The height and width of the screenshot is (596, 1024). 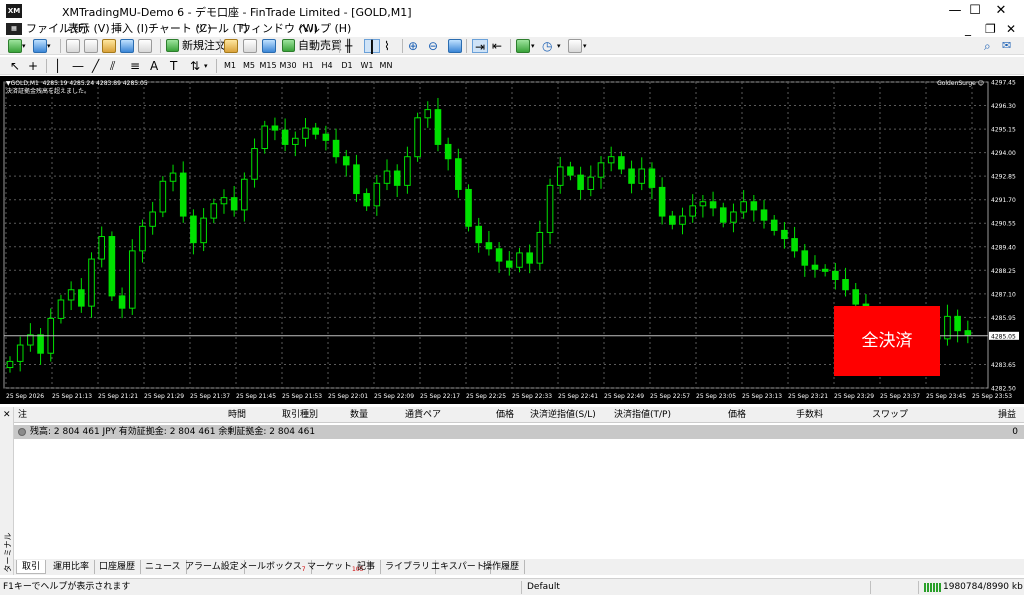 What do you see at coordinates (78, 66) in the screenshot?
I see `horizontal-line-icon: —` at bounding box center [78, 66].